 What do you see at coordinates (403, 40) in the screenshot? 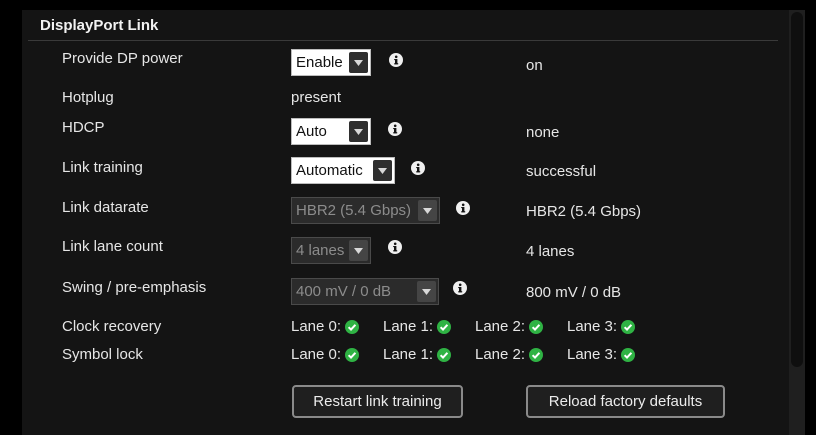
I see `section-divider` at bounding box center [403, 40].